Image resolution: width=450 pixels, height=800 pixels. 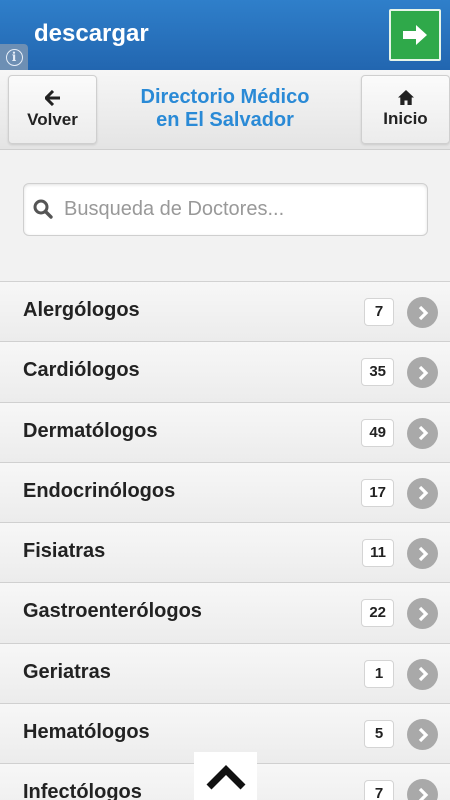 What do you see at coordinates (405, 97) in the screenshot?
I see `home-icon` at bounding box center [405, 97].